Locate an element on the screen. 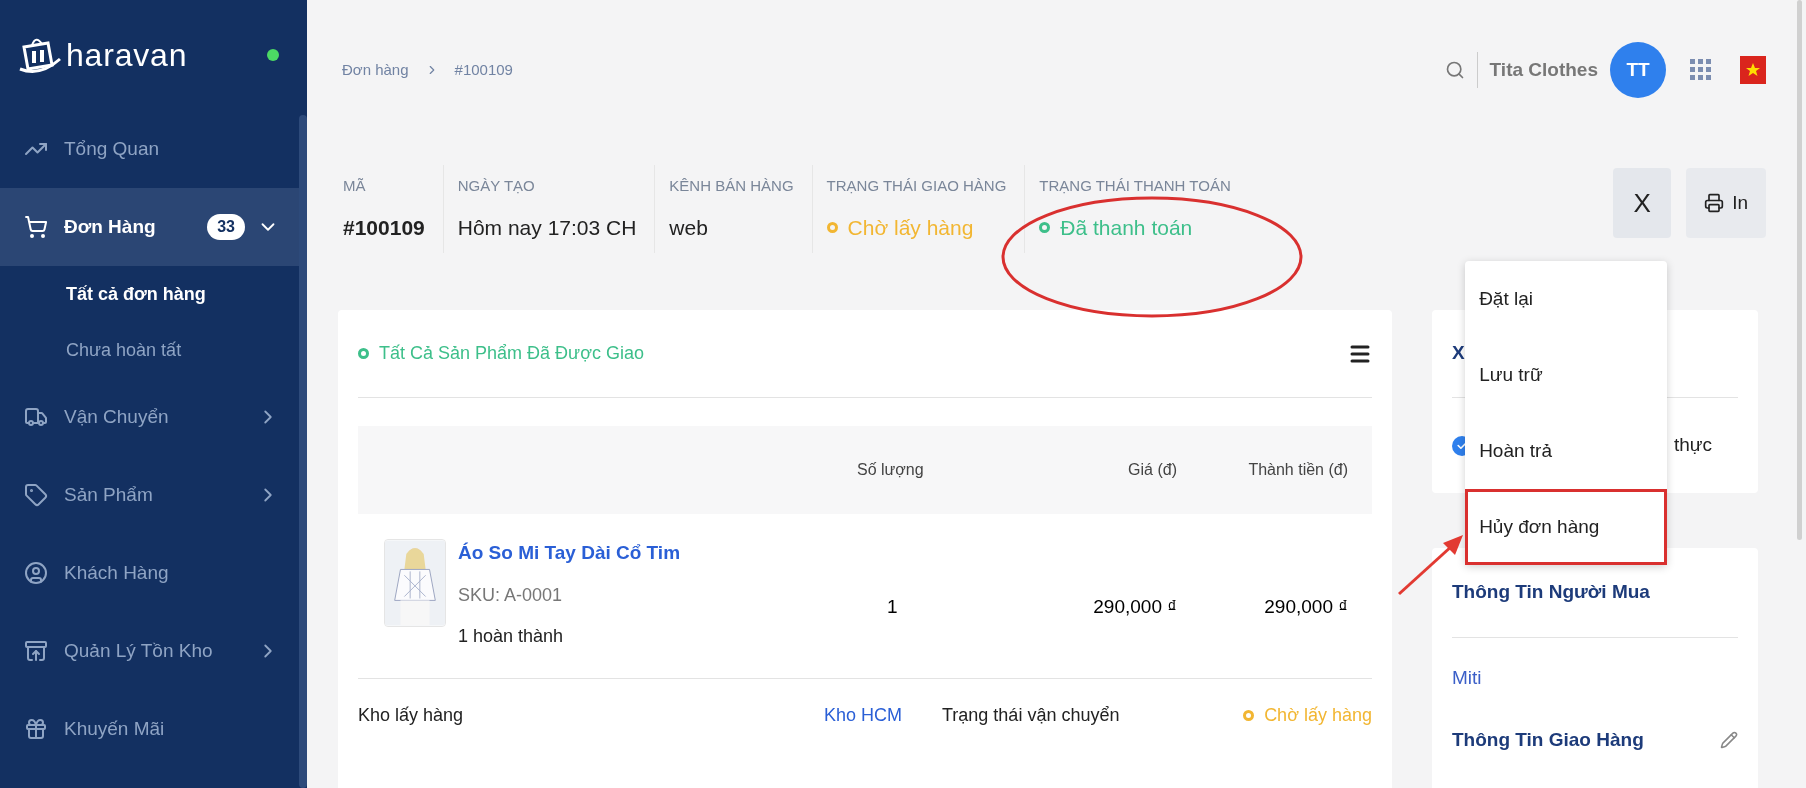 Image resolution: width=1806 pixels, height=788 pixels. column-header: Giá (đ) is located at coordinates (1152, 470).